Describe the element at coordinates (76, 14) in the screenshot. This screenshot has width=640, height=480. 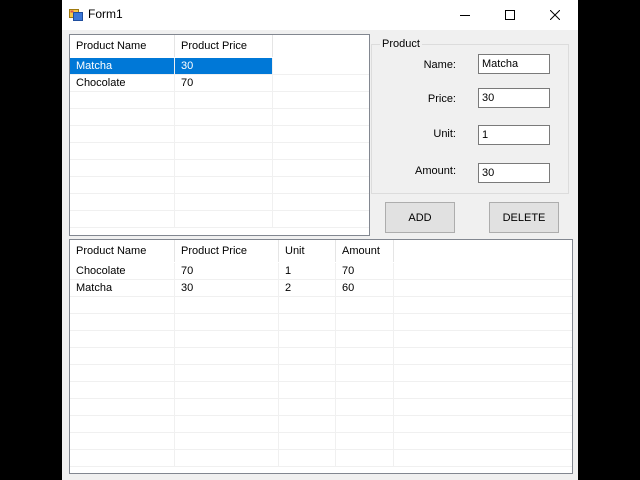
I see `form-app-icon` at that location.